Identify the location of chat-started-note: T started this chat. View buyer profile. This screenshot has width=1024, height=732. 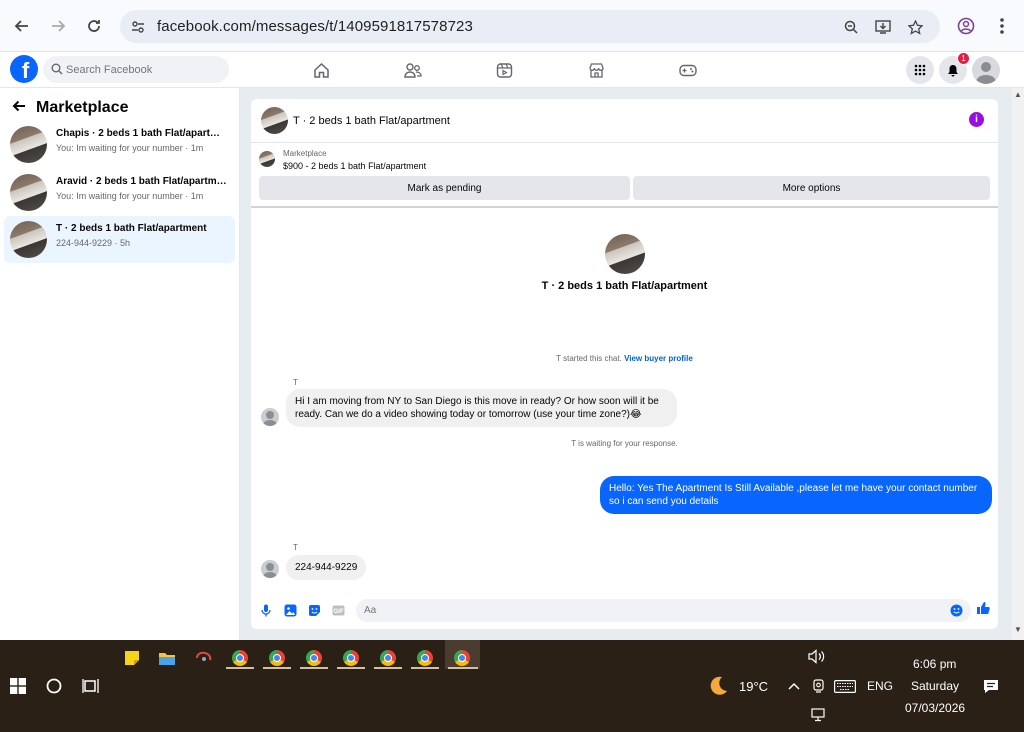
(624, 358).